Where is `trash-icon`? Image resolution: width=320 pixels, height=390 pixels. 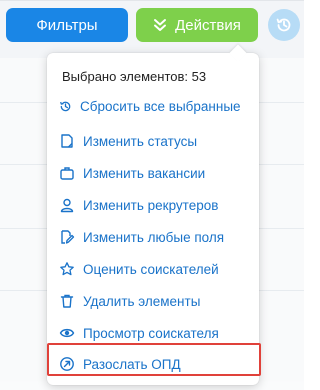 trash-icon is located at coordinates (67, 301).